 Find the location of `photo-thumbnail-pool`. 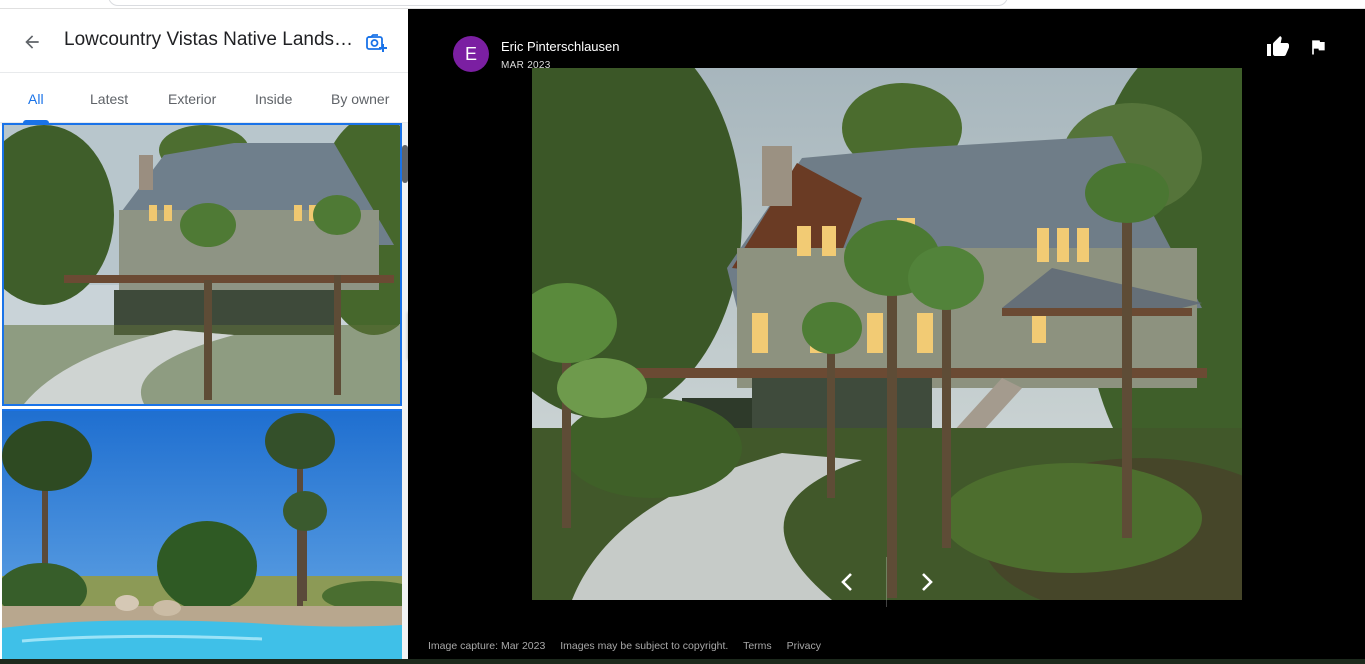

photo-thumbnail-pool is located at coordinates (202, 534).